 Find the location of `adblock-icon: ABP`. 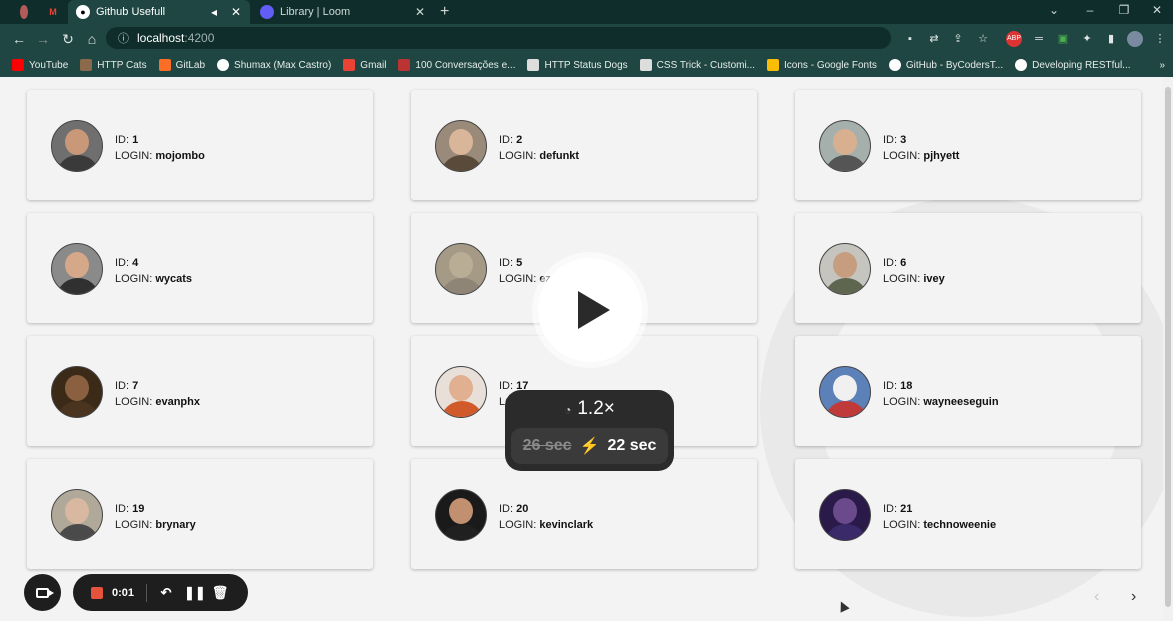

adblock-icon: ABP is located at coordinates (1014, 39).